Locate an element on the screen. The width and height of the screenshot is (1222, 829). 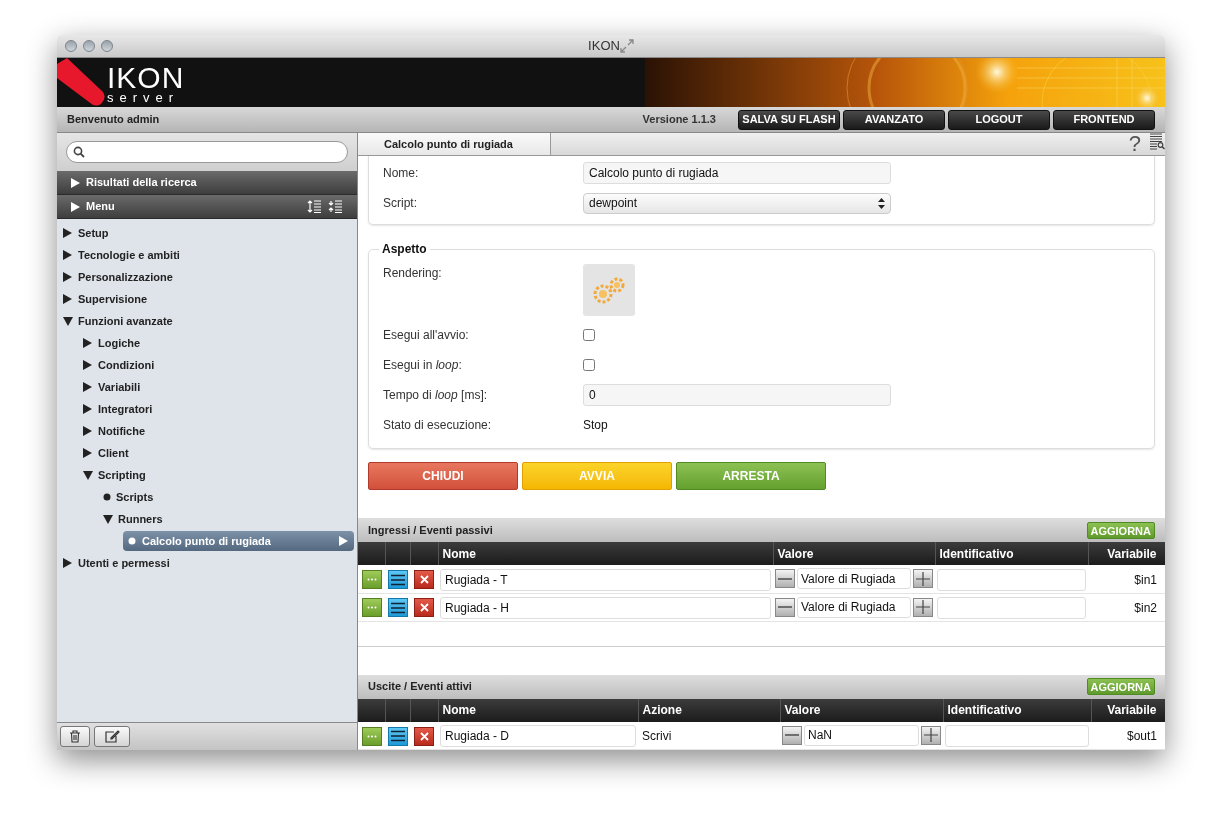
tree-item: Utenti e permessi is located at coordinates (124, 563).